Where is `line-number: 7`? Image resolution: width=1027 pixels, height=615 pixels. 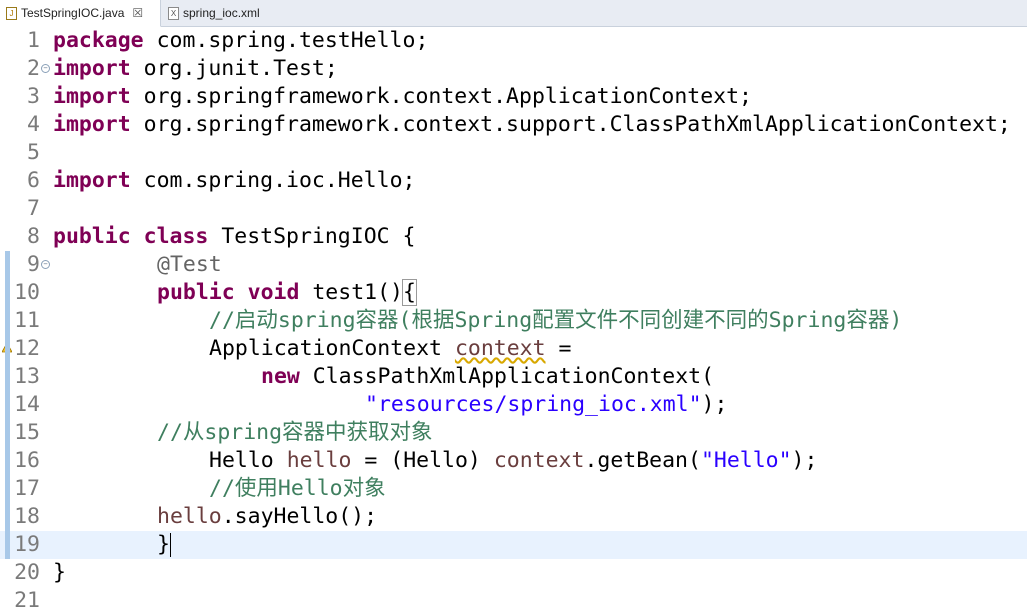
line-number: 7 is located at coordinates (33, 208).